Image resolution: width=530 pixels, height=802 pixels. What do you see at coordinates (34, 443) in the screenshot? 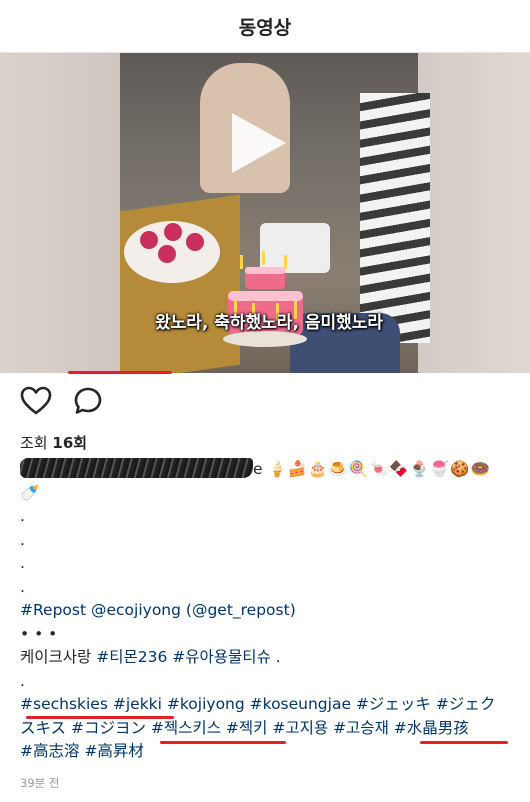
I see `view-count-label: 조회` at bounding box center [34, 443].